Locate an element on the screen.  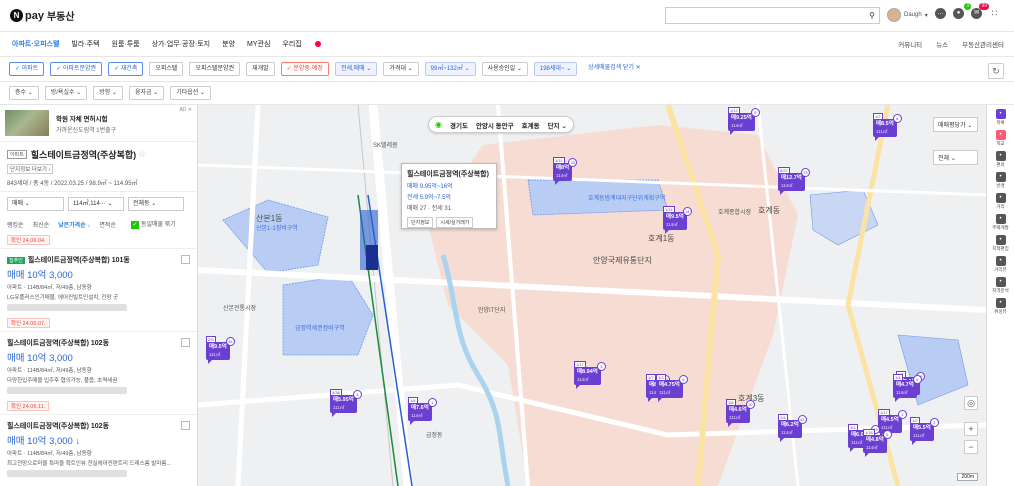
price-marker: 1/4 9 매4.7억 114㎡ is located at coordinates (907, 388).